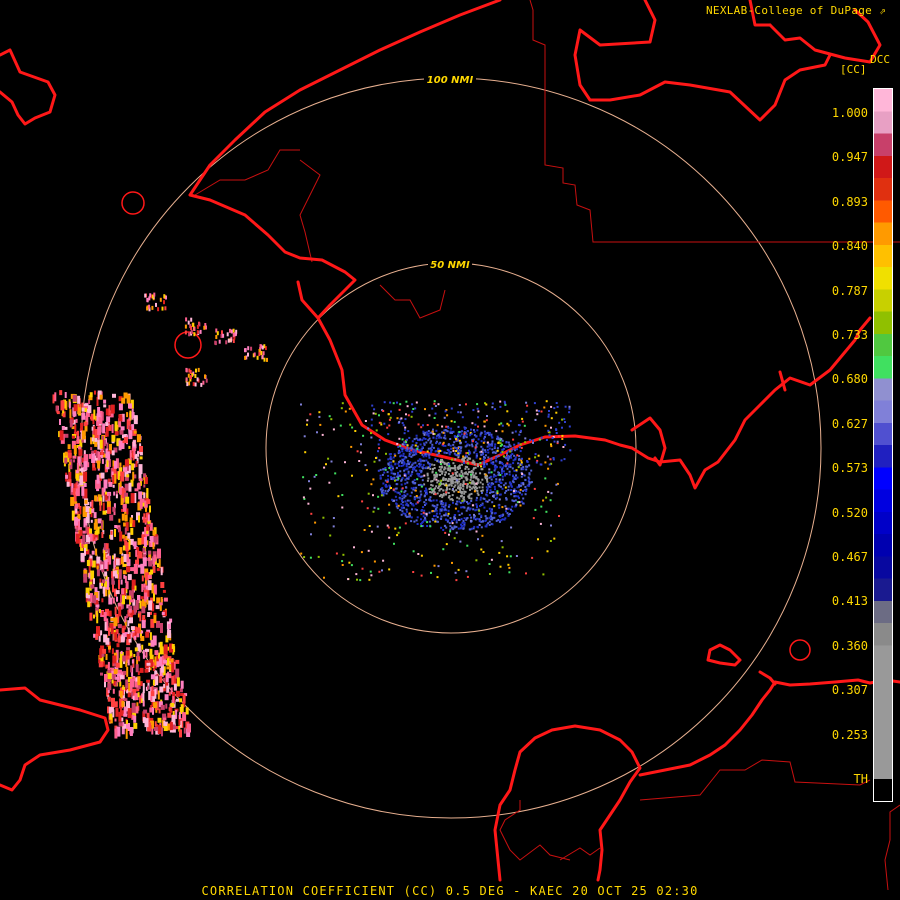  Describe the element at coordinates (849, 201) in the screenshot. I see `colorbar-tick: 0.893` at that location.